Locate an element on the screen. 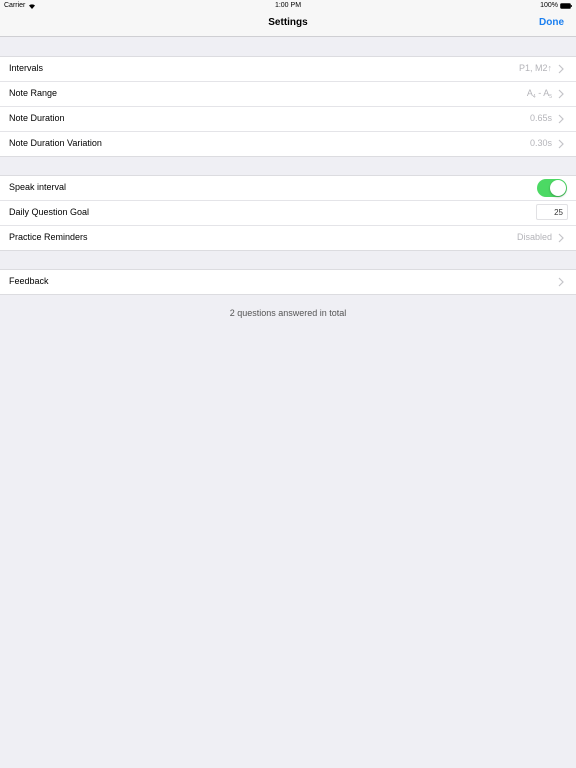  toggle-knob is located at coordinates (558, 188).